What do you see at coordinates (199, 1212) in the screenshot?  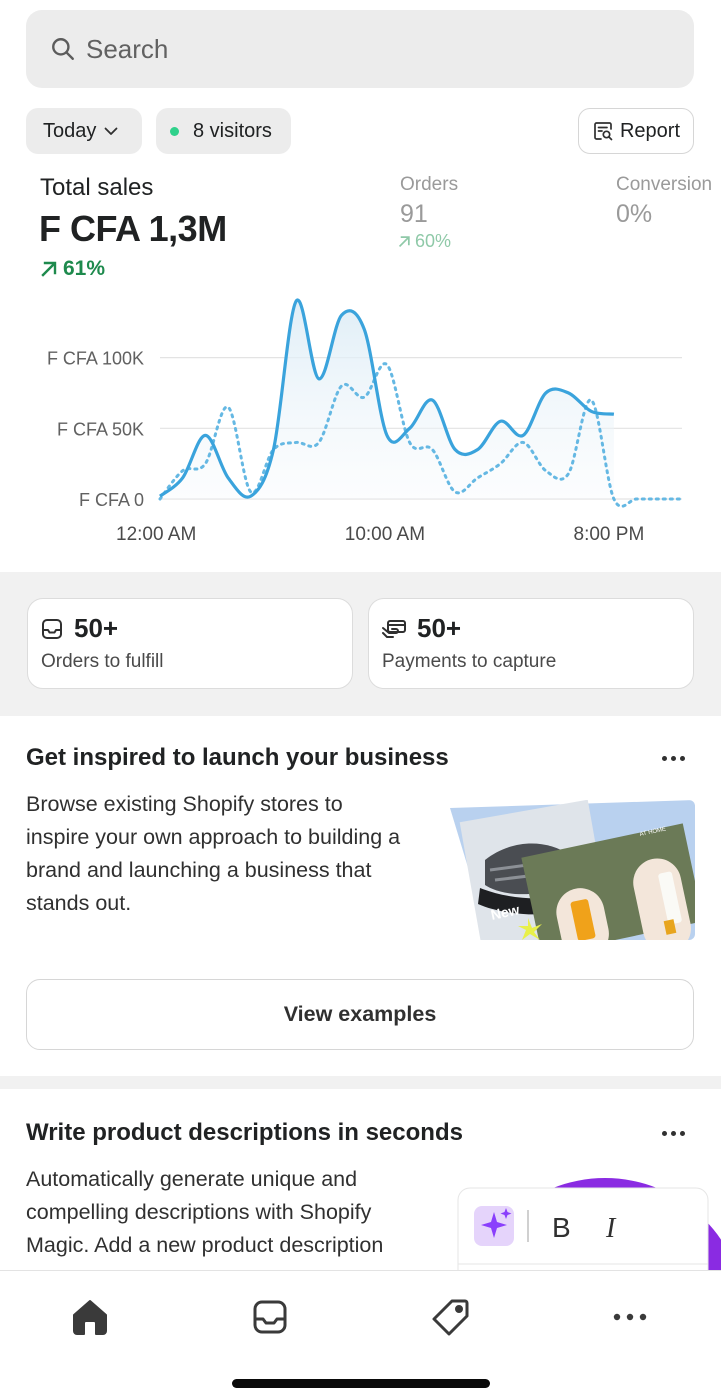 I see `magic-body-line: compelling descriptions with Shopify` at bounding box center [199, 1212].